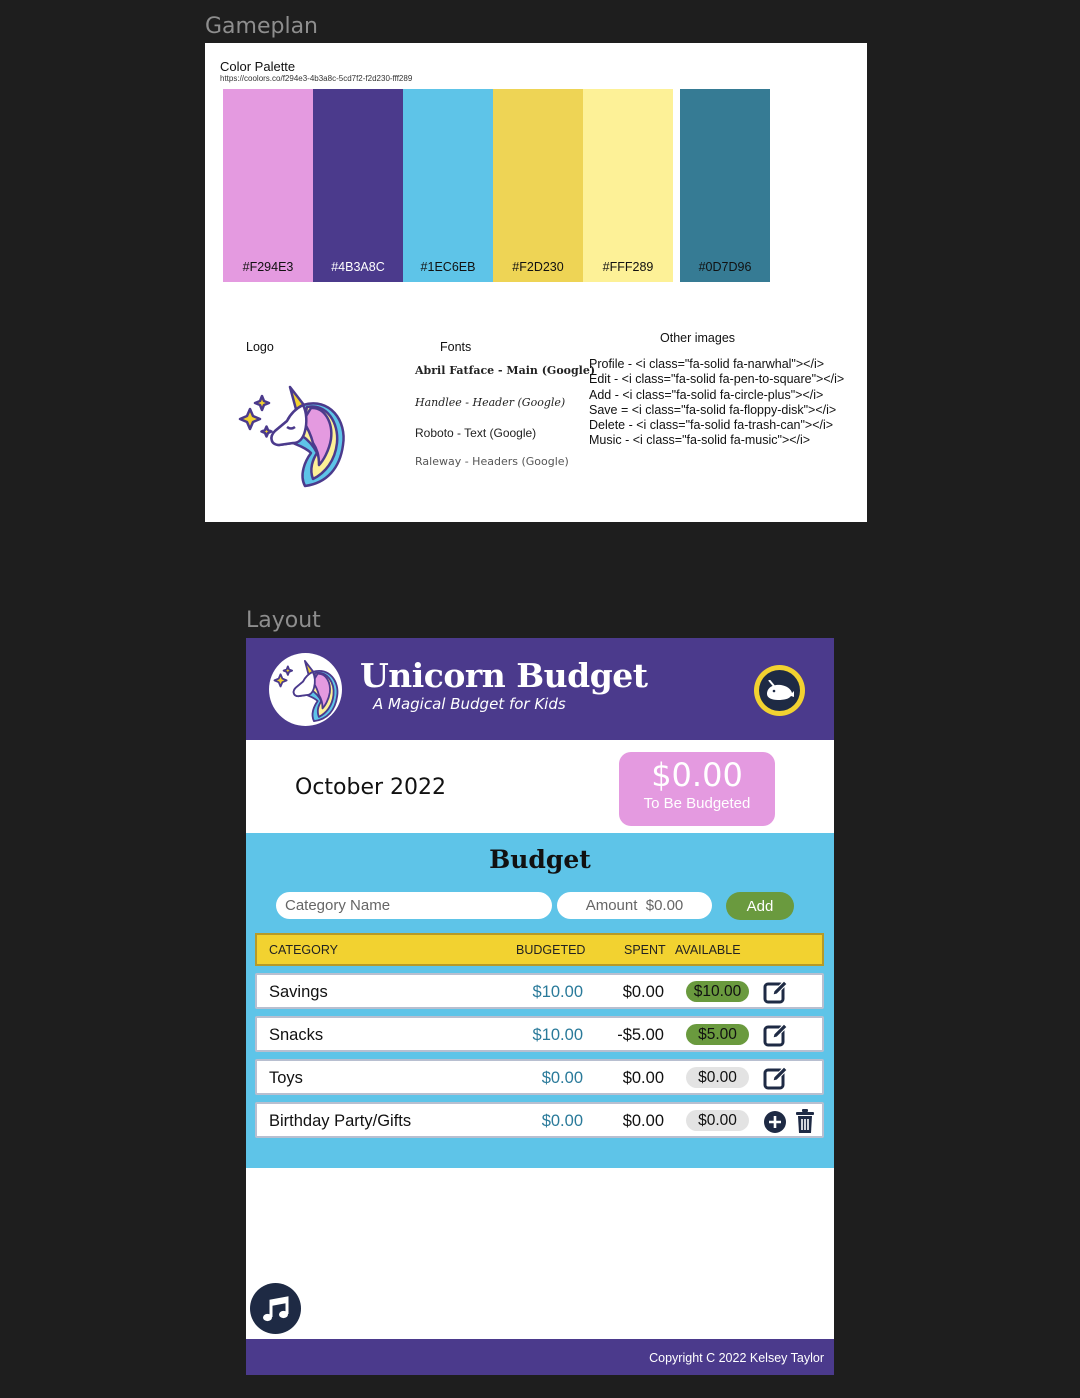  I want to click on other-images-heading: Other images, so click(698, 338).